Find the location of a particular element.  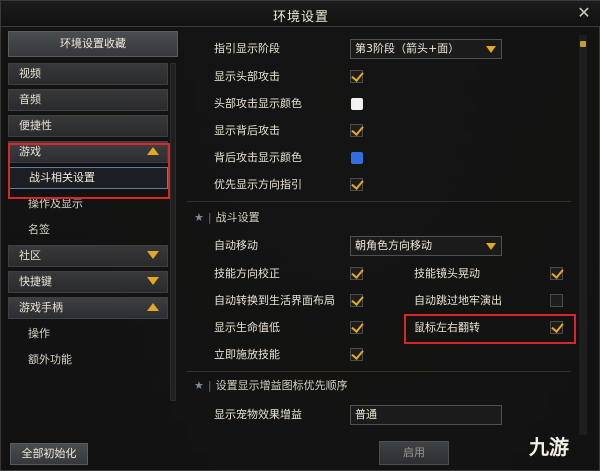

auto-move-dropdown: 朝角色方向移动 is located at coordinates (426, 246).